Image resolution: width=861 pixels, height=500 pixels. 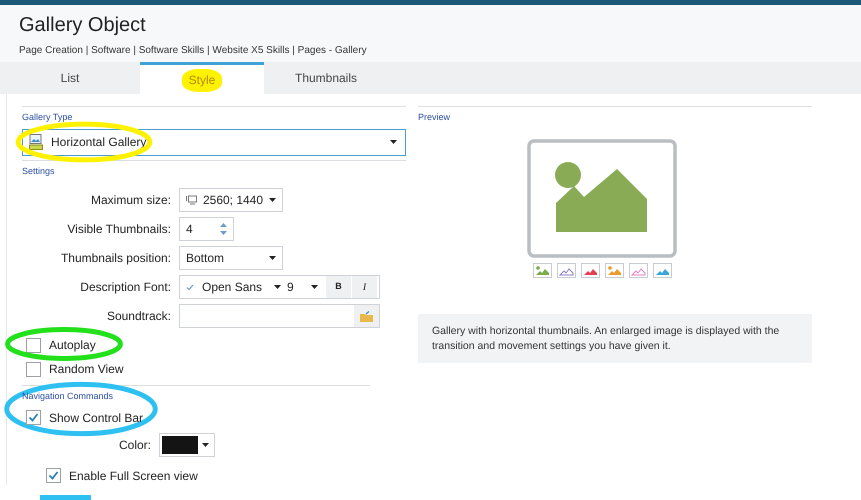 What do you see at coordinates (48, 117) in the screenshot?
I see `section-heading: Gallery Type` at bounding box center [48, 117].